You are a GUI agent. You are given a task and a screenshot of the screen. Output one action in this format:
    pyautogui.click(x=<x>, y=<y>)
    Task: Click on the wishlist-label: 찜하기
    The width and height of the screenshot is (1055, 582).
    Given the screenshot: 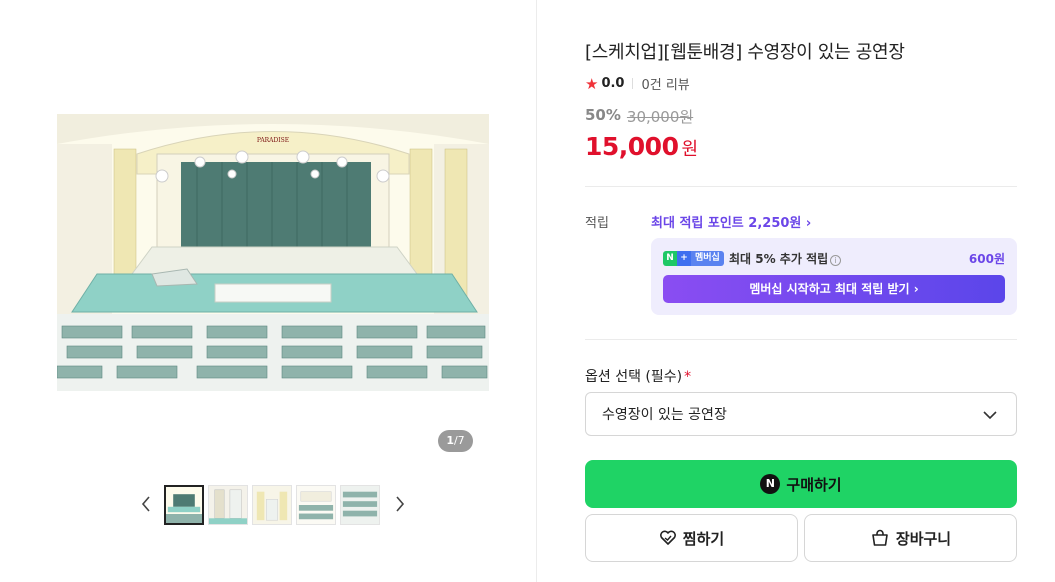 What is the action you would take?
    pyautogui.click(x=703, y=538)
    